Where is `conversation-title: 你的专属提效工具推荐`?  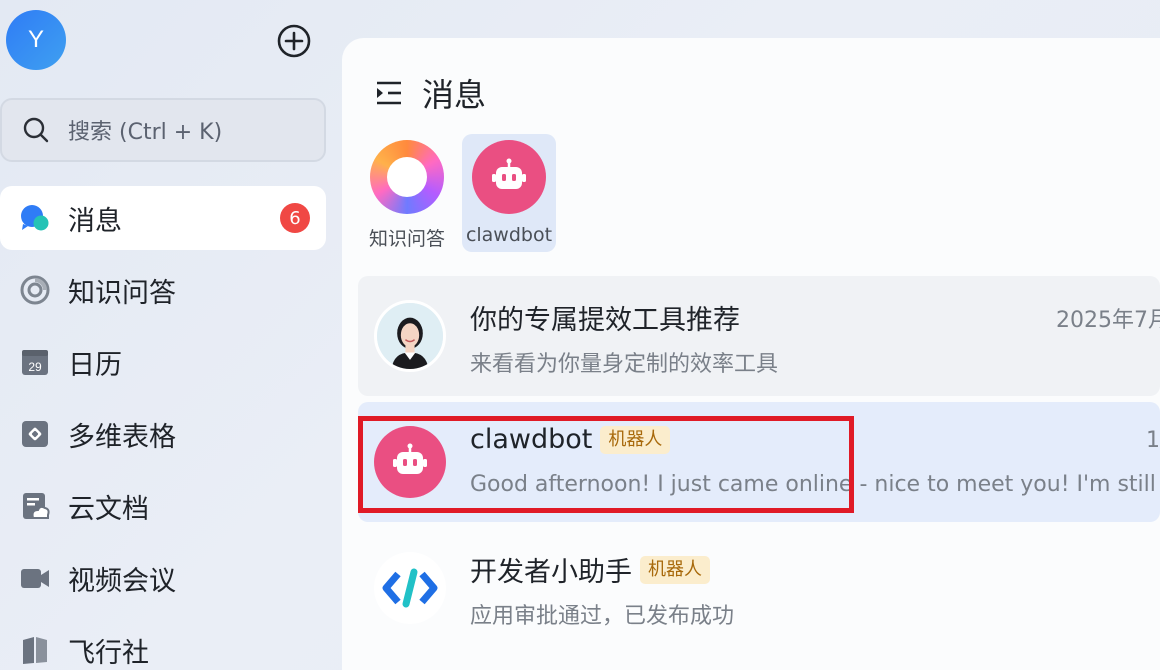
conversation-title: 你的专属提效工具推荐 is located at coordinates (605, 320).